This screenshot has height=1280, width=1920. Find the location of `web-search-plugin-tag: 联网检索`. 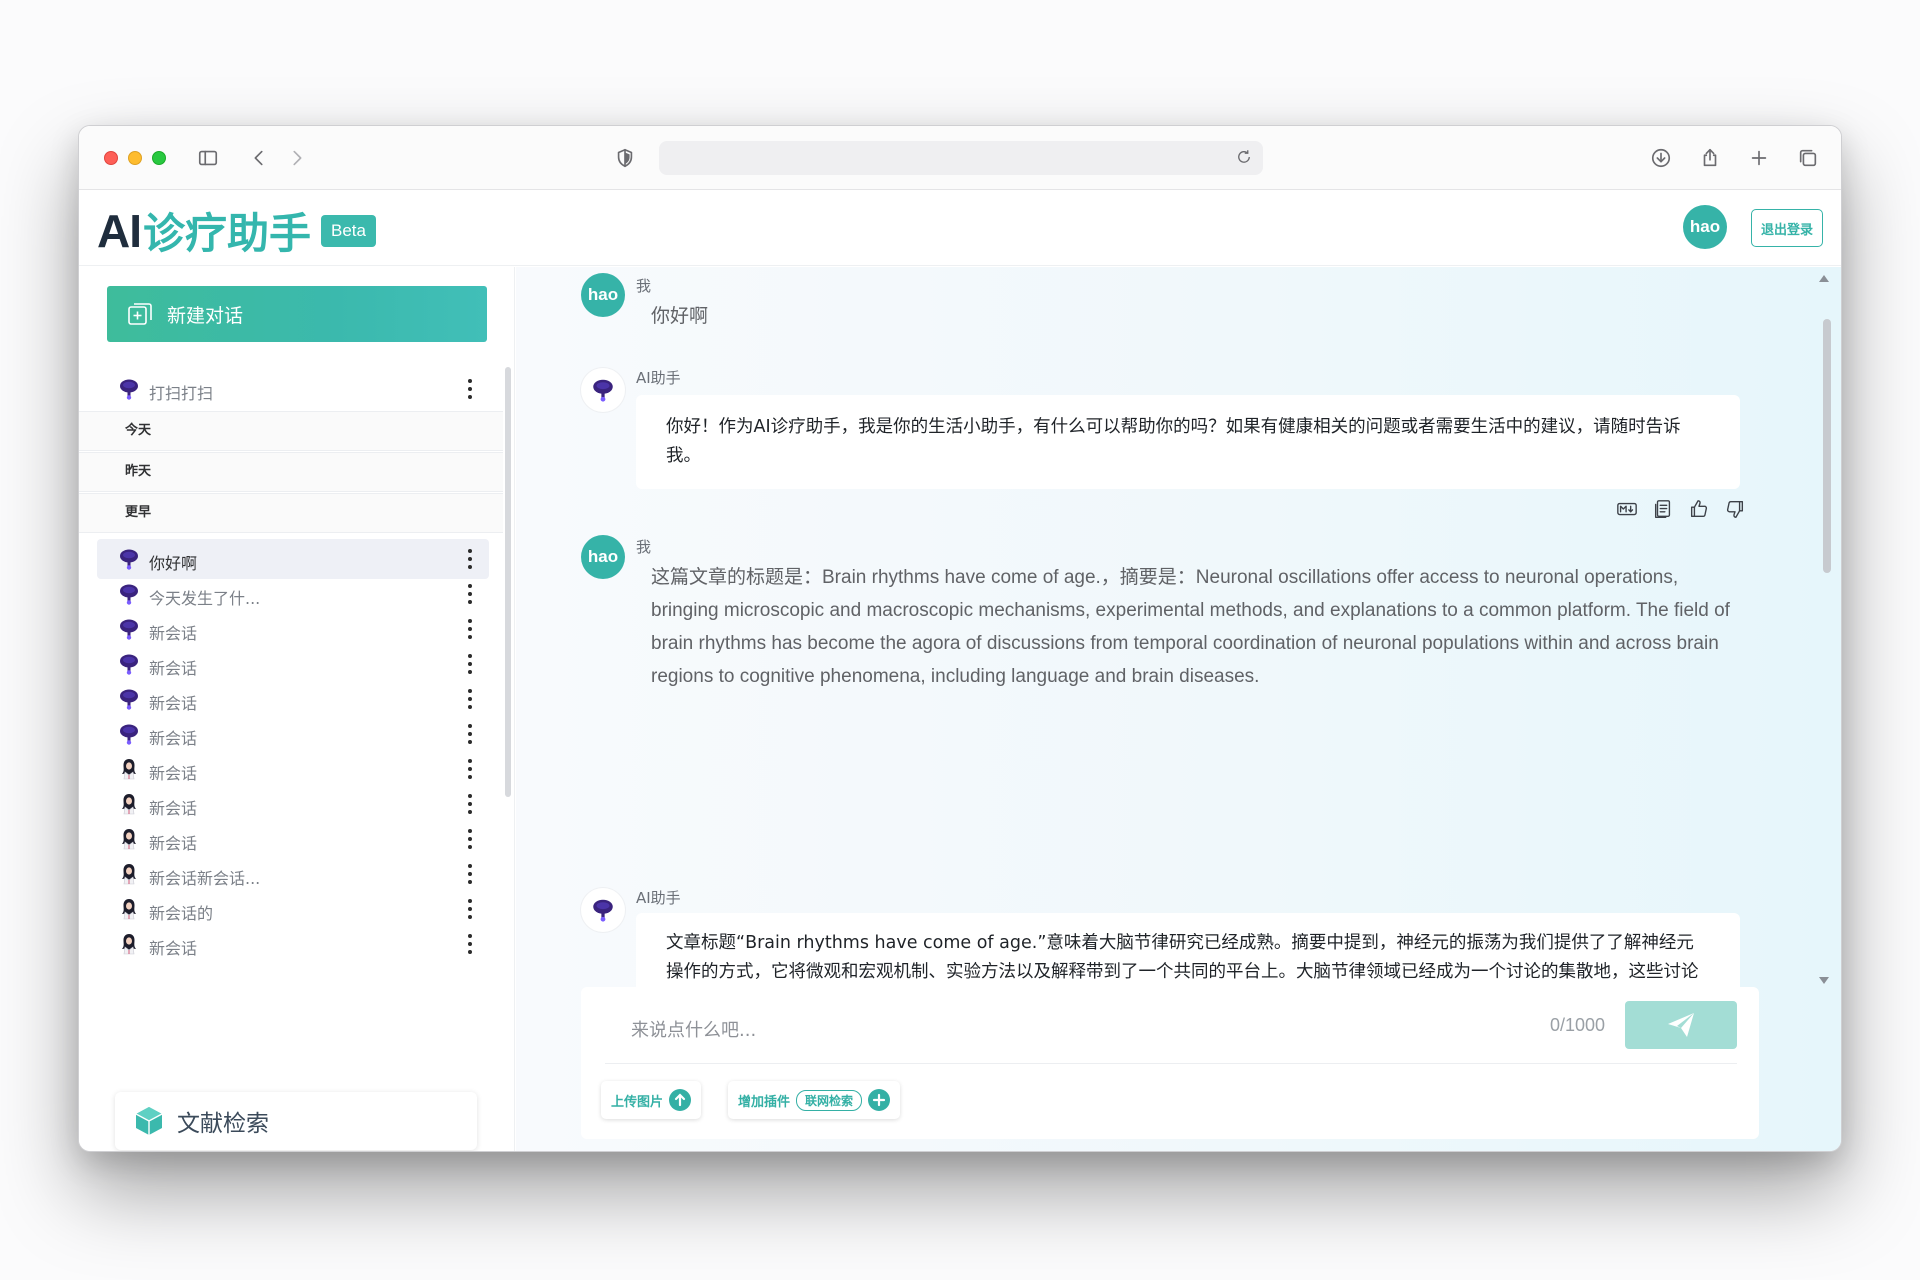

web-search-plugin-tag: 联网检索 is located at coordinates (829, 1100).